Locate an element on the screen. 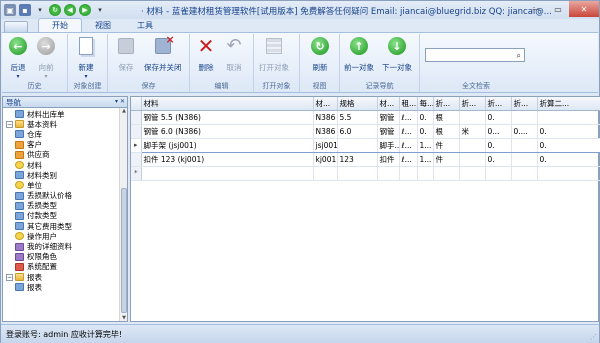 Image resolution: width=600 pixels, height=343 pixels. fulltext-search-input: ⌕ is located at coordinates (475, 55).